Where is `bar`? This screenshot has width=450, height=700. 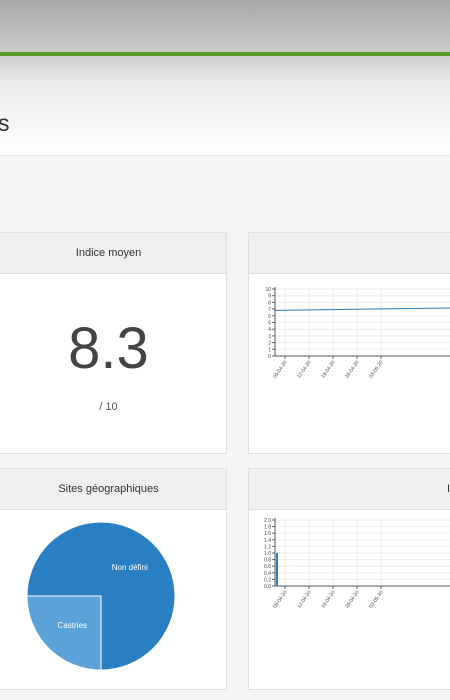 bar is located at coordinates (277, 569).